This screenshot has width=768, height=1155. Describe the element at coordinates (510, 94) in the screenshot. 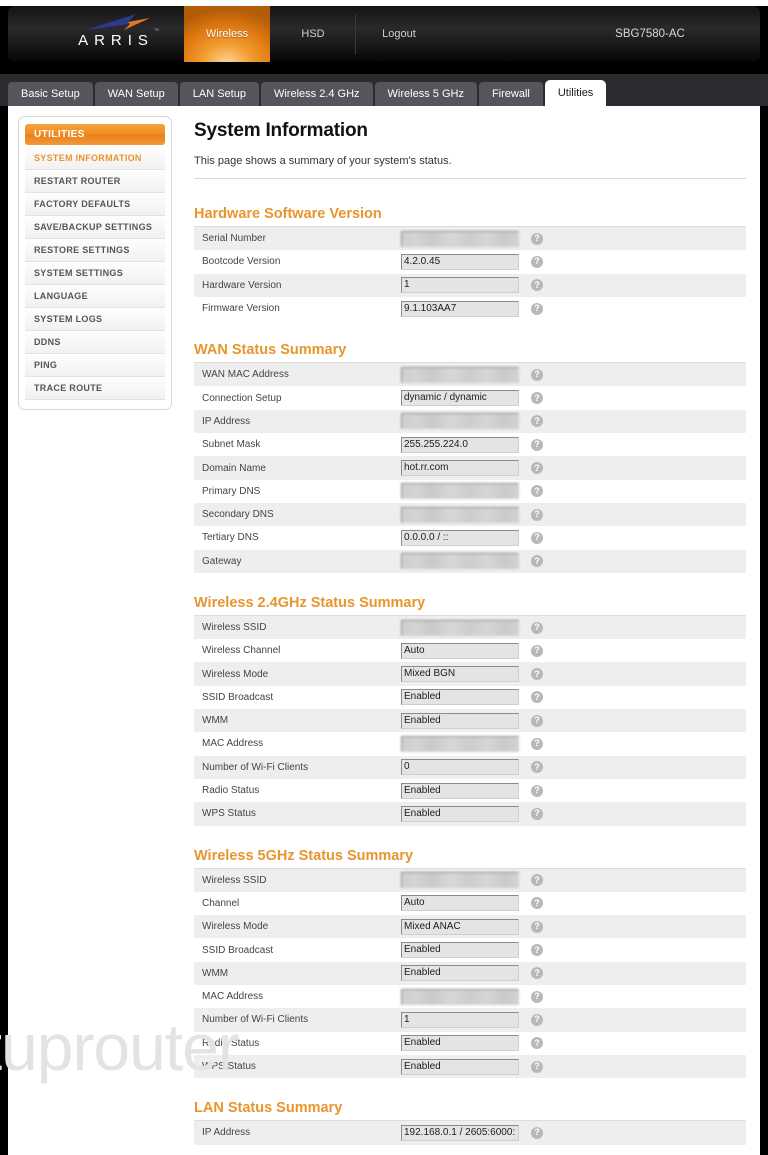

I see `tab-firewall: Firewall` at that location.